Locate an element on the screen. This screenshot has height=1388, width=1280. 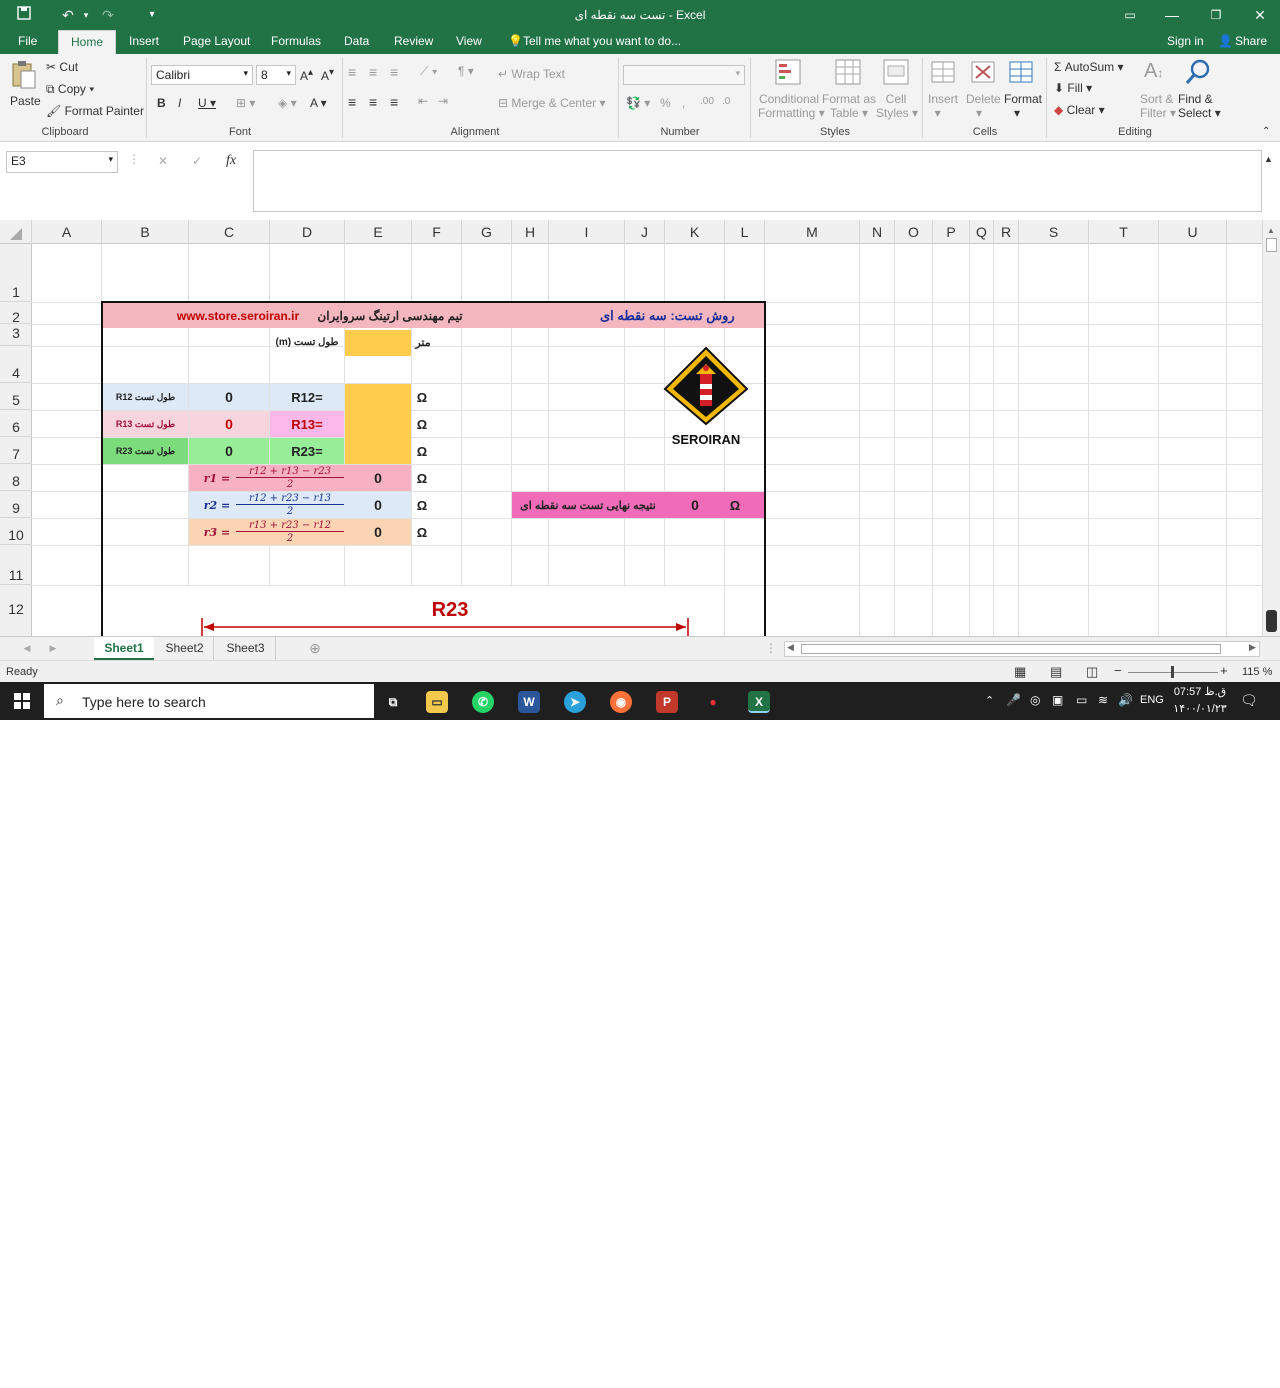
new-sheet-icon: ⊕ is located at coordinates (315, 648).